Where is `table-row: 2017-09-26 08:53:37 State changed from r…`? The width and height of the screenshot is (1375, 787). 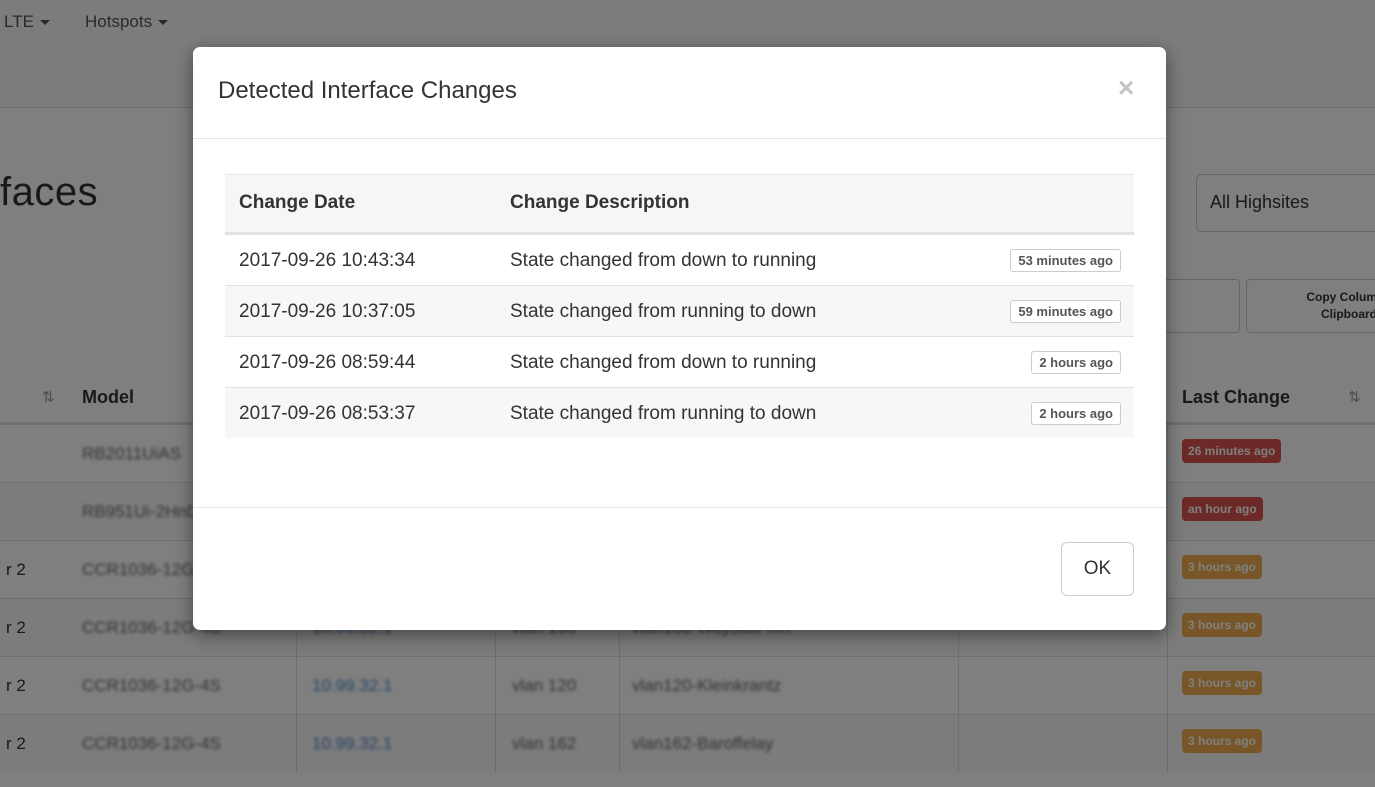
table-row: 2017-09-26 08:53:37 State changed from r… is located at coordinates (679, 412).